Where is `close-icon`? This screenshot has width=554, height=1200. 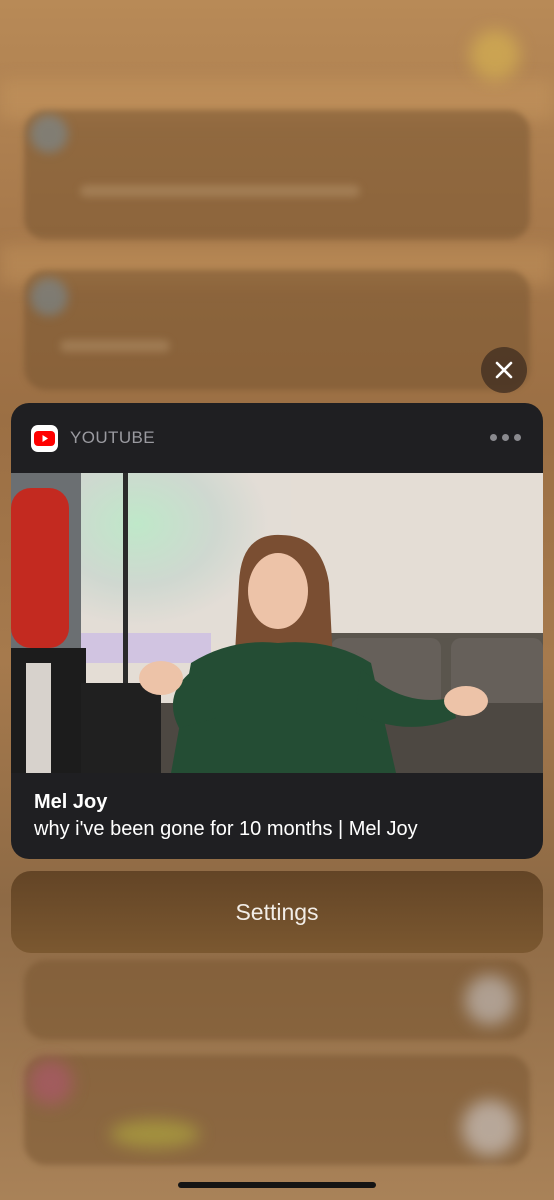 close-icon is located at coordinates (504, 370).